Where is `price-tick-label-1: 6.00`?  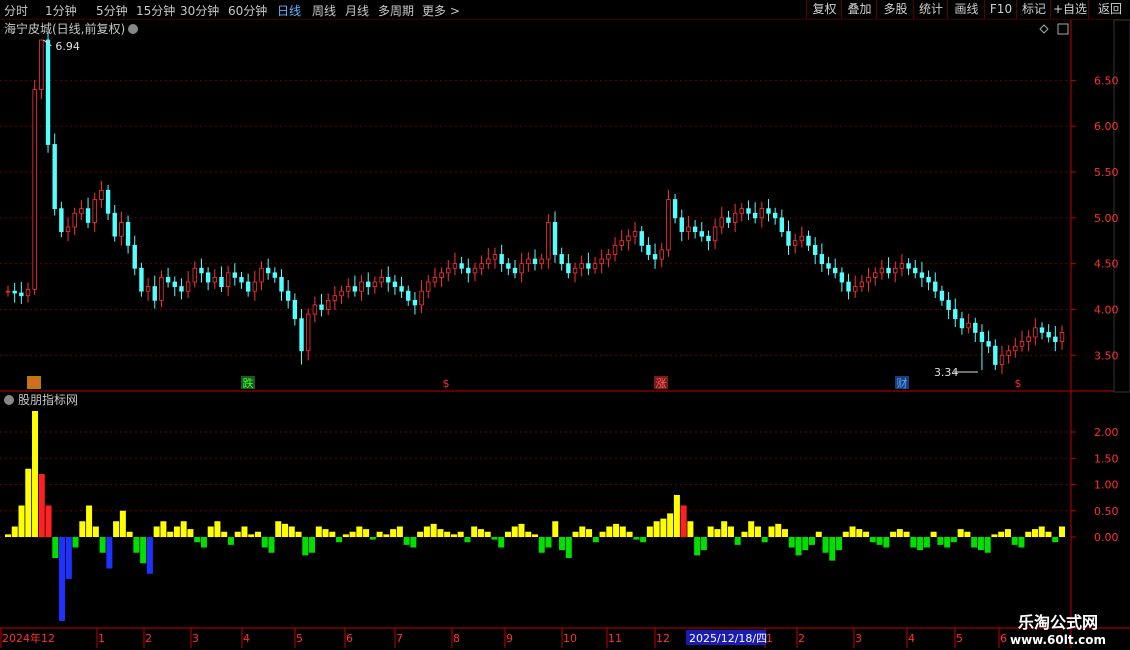
price-tick-label-1: 6.00 is located at coordinates (1106, 126).